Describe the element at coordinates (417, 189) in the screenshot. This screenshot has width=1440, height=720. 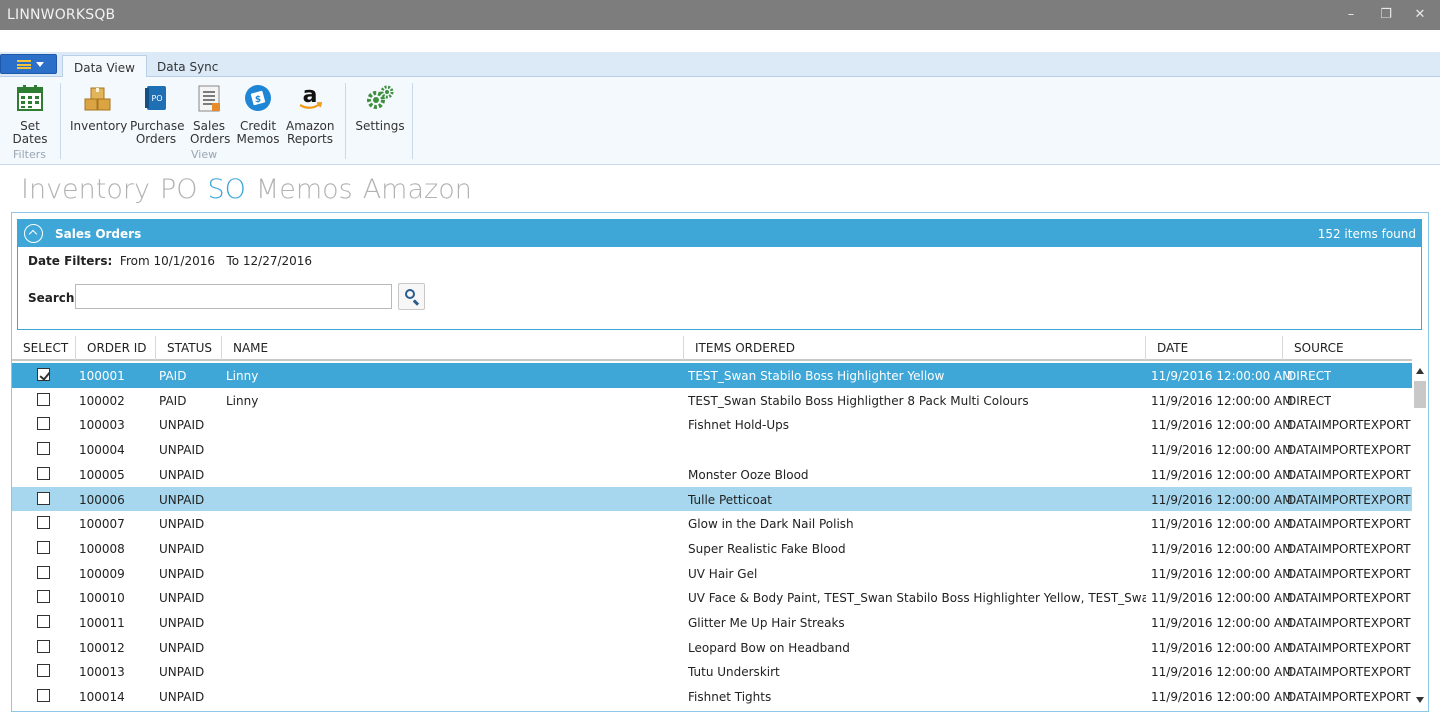
I see `nav-amazon: Amazon` at that location.